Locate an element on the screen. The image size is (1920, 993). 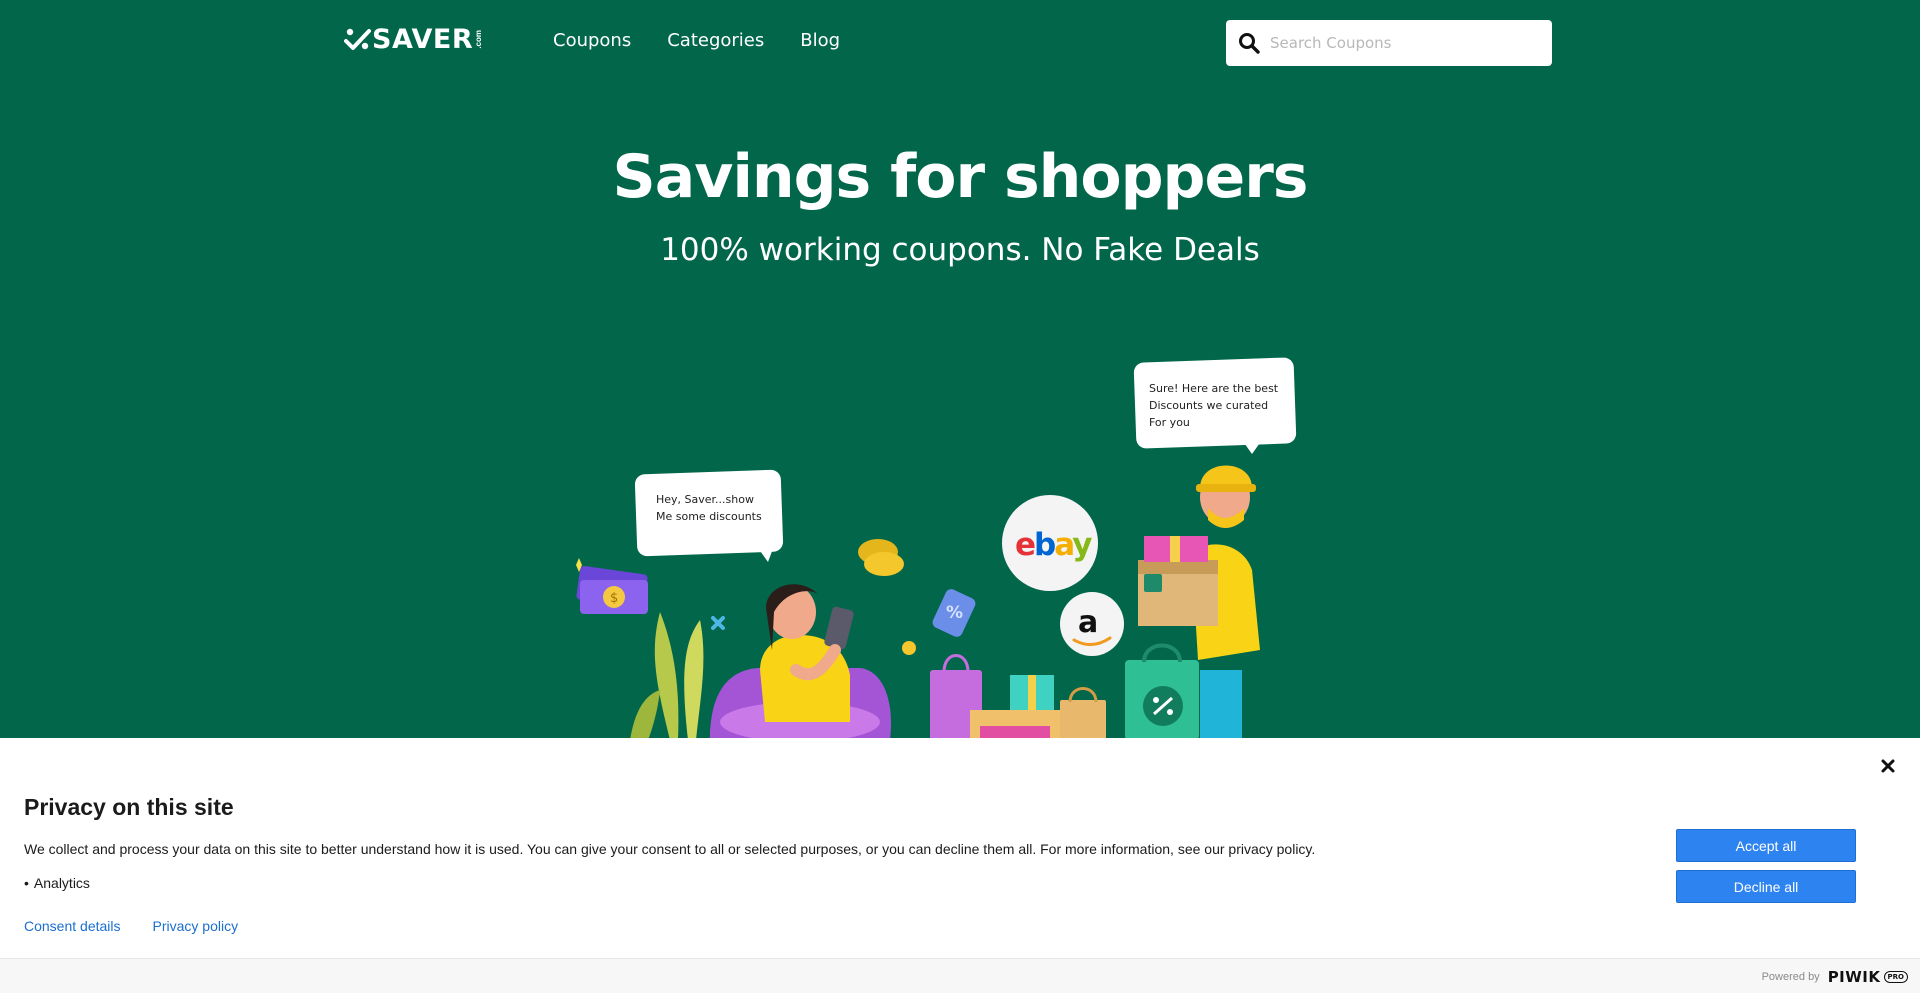
close-icon is located at coordinates (1888, 766).